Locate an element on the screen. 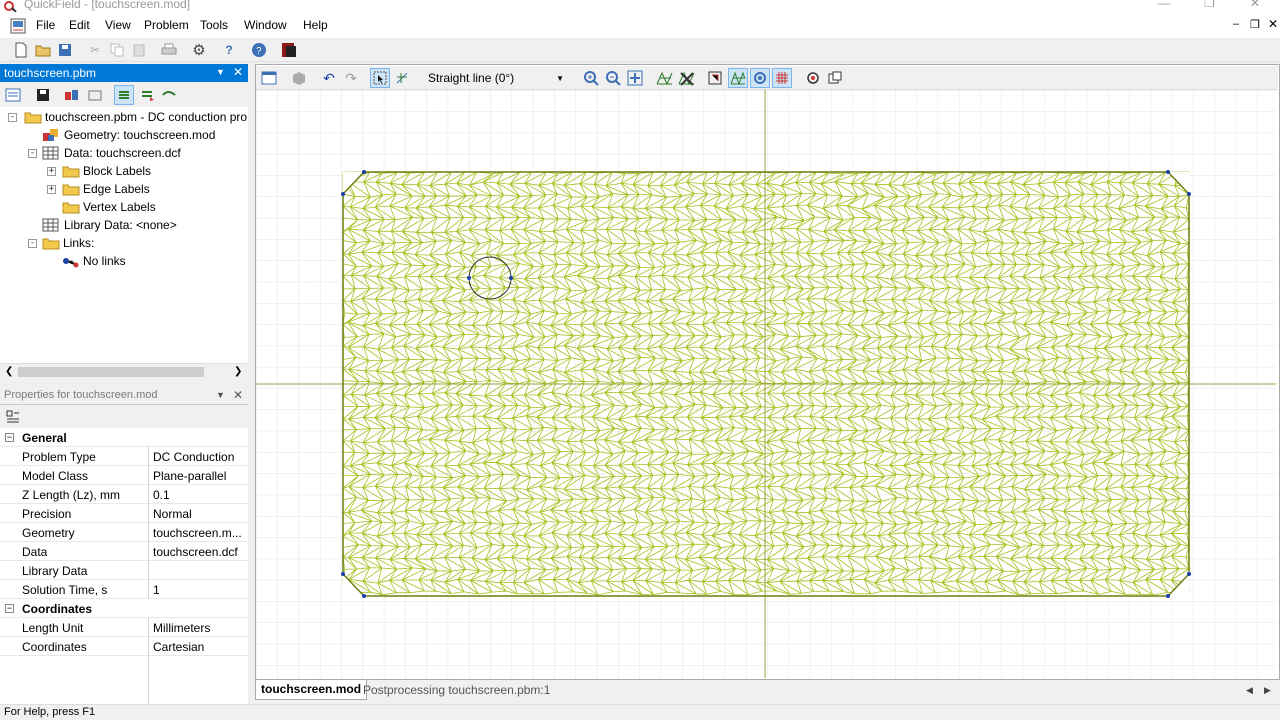 The height and width of the screenshot is (720, 1280). undo-icon: ↶ is located at coordinates (329, 78).